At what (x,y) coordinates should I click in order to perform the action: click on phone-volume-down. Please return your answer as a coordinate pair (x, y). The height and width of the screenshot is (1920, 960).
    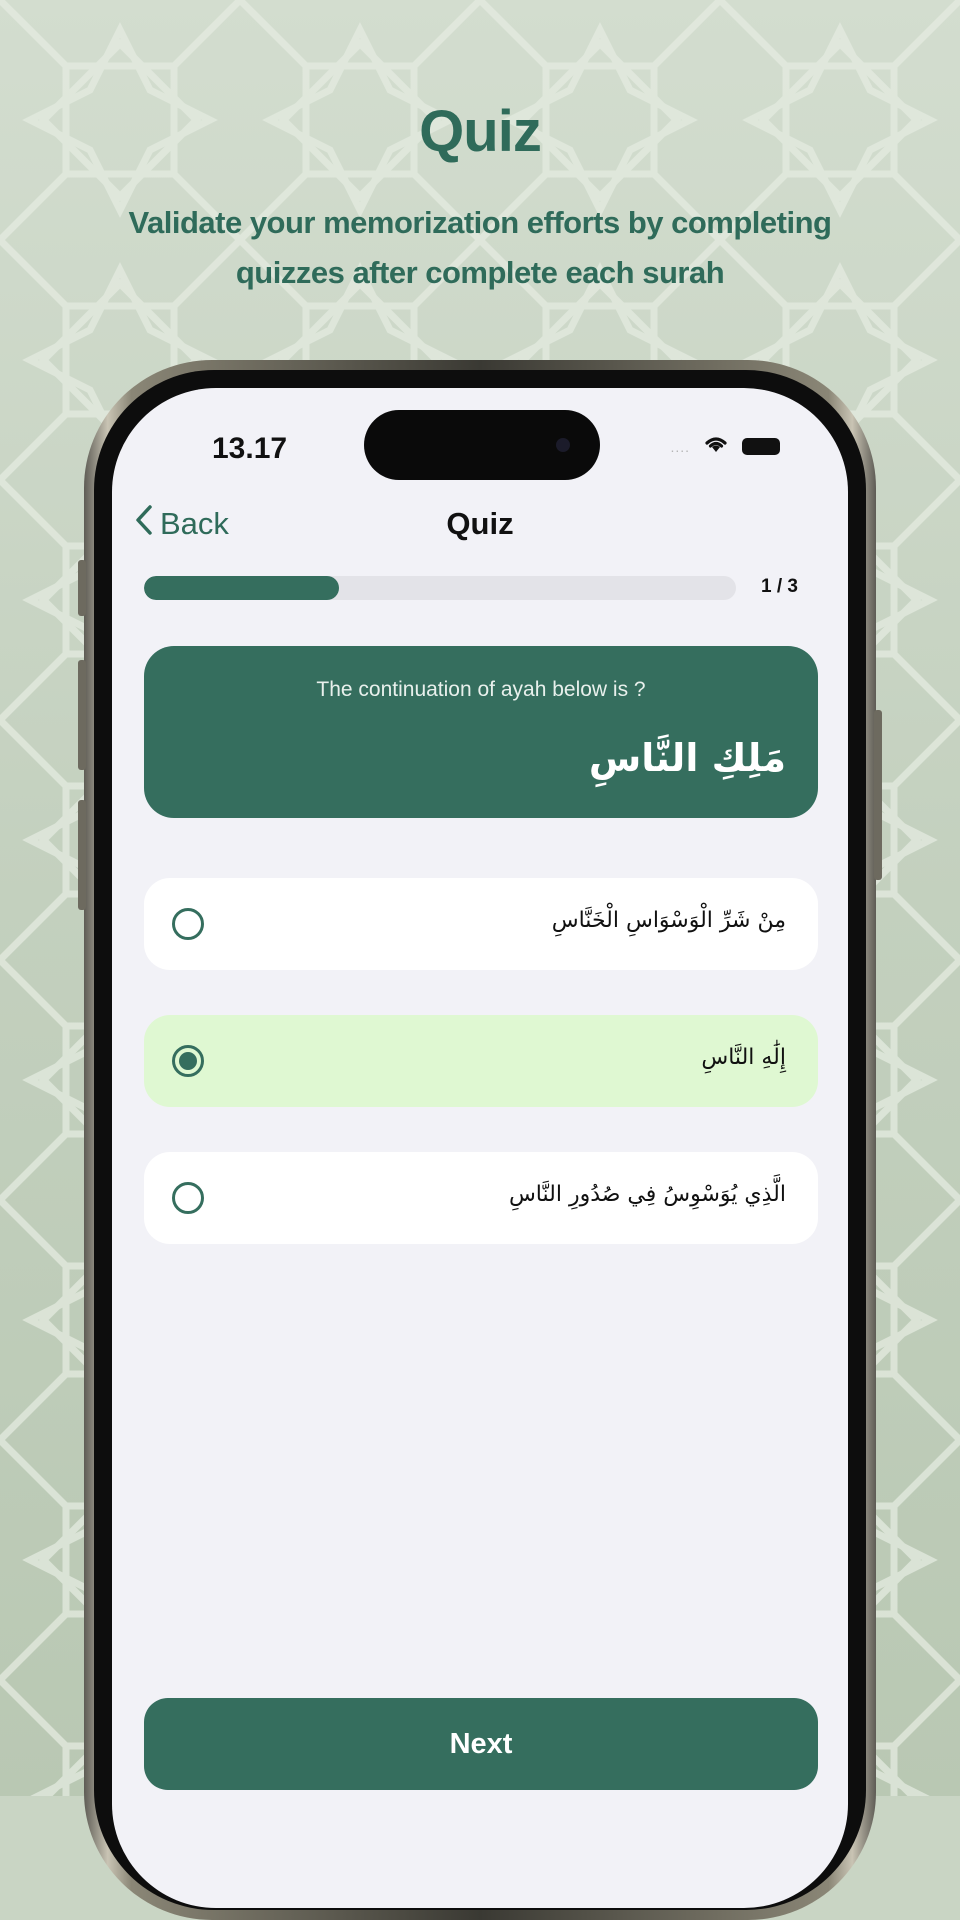
    Looking at the image, I should click on (82, 855).